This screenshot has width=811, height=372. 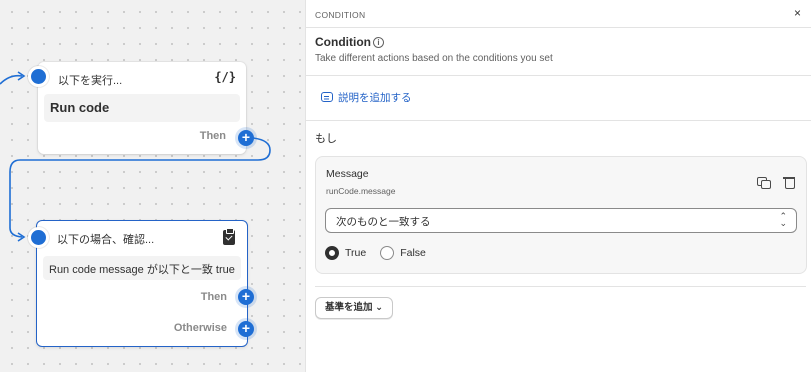 I want to click on code-icon: {/}, so click(x=225, y=77).